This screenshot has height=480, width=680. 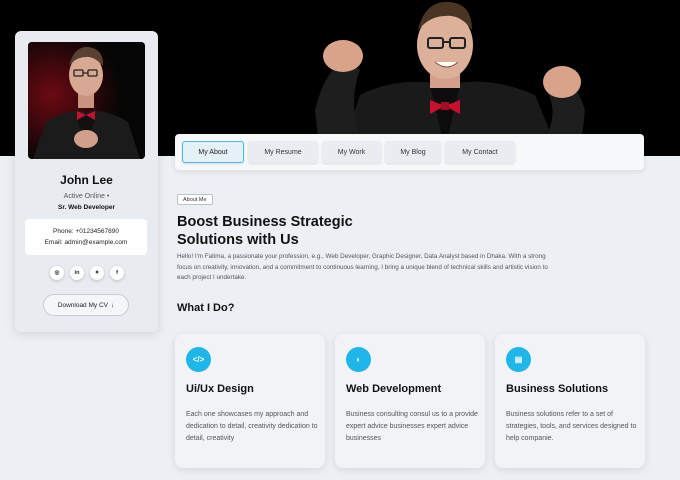 I want to click on contact-email: Email: admin@example.com, so click(x=86, y=242).